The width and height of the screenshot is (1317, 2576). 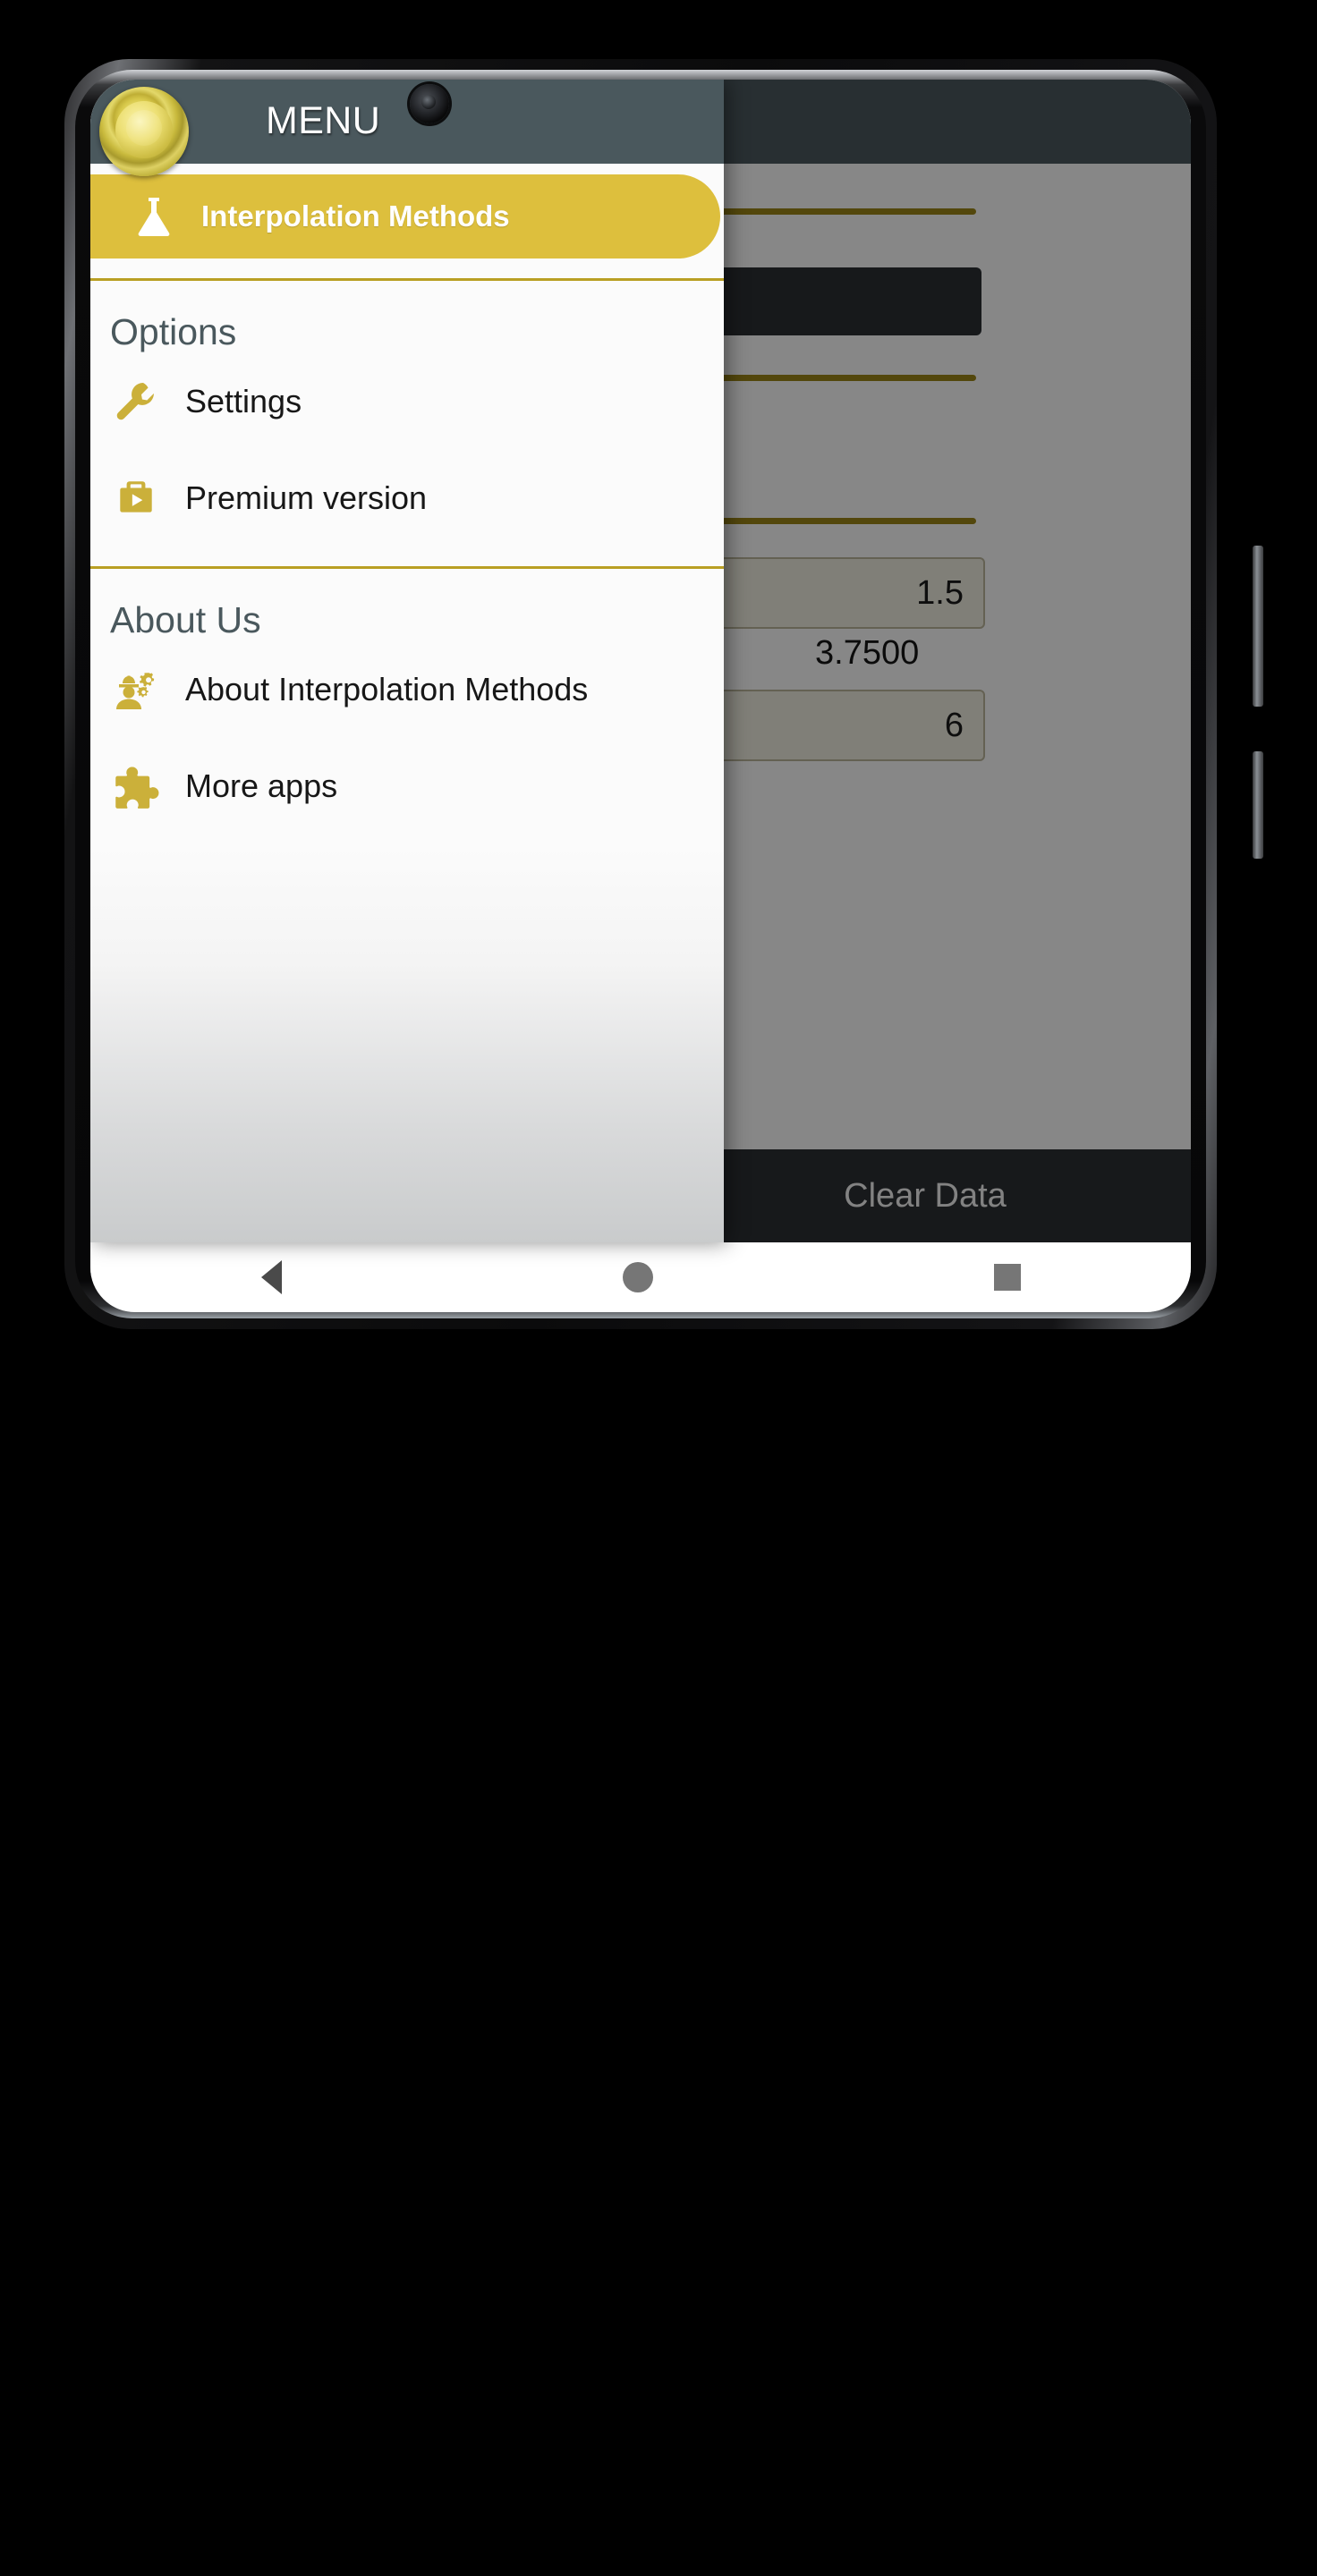 I want to click on shop-play-icon, so click(x=136, y=498).